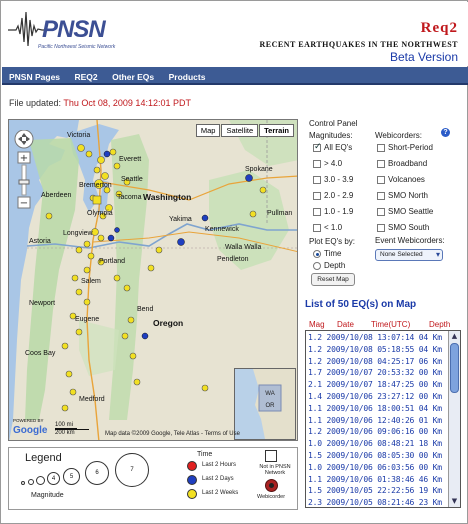 The height and width of the screenshot is (524, 468). What do you see at coordinates (454, 501) in the screenshot?
I see `scroll-down-icon: ▼` at bounding box center [454, 501].